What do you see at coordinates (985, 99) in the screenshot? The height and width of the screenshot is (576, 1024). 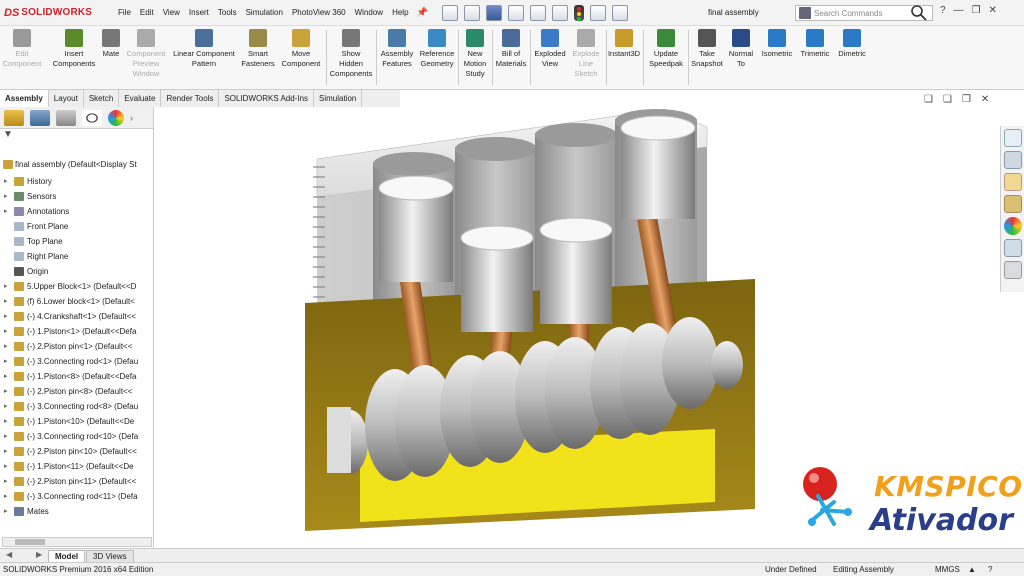 I see `viewport-close-icon: ✕` at bounding box center [985, 99].